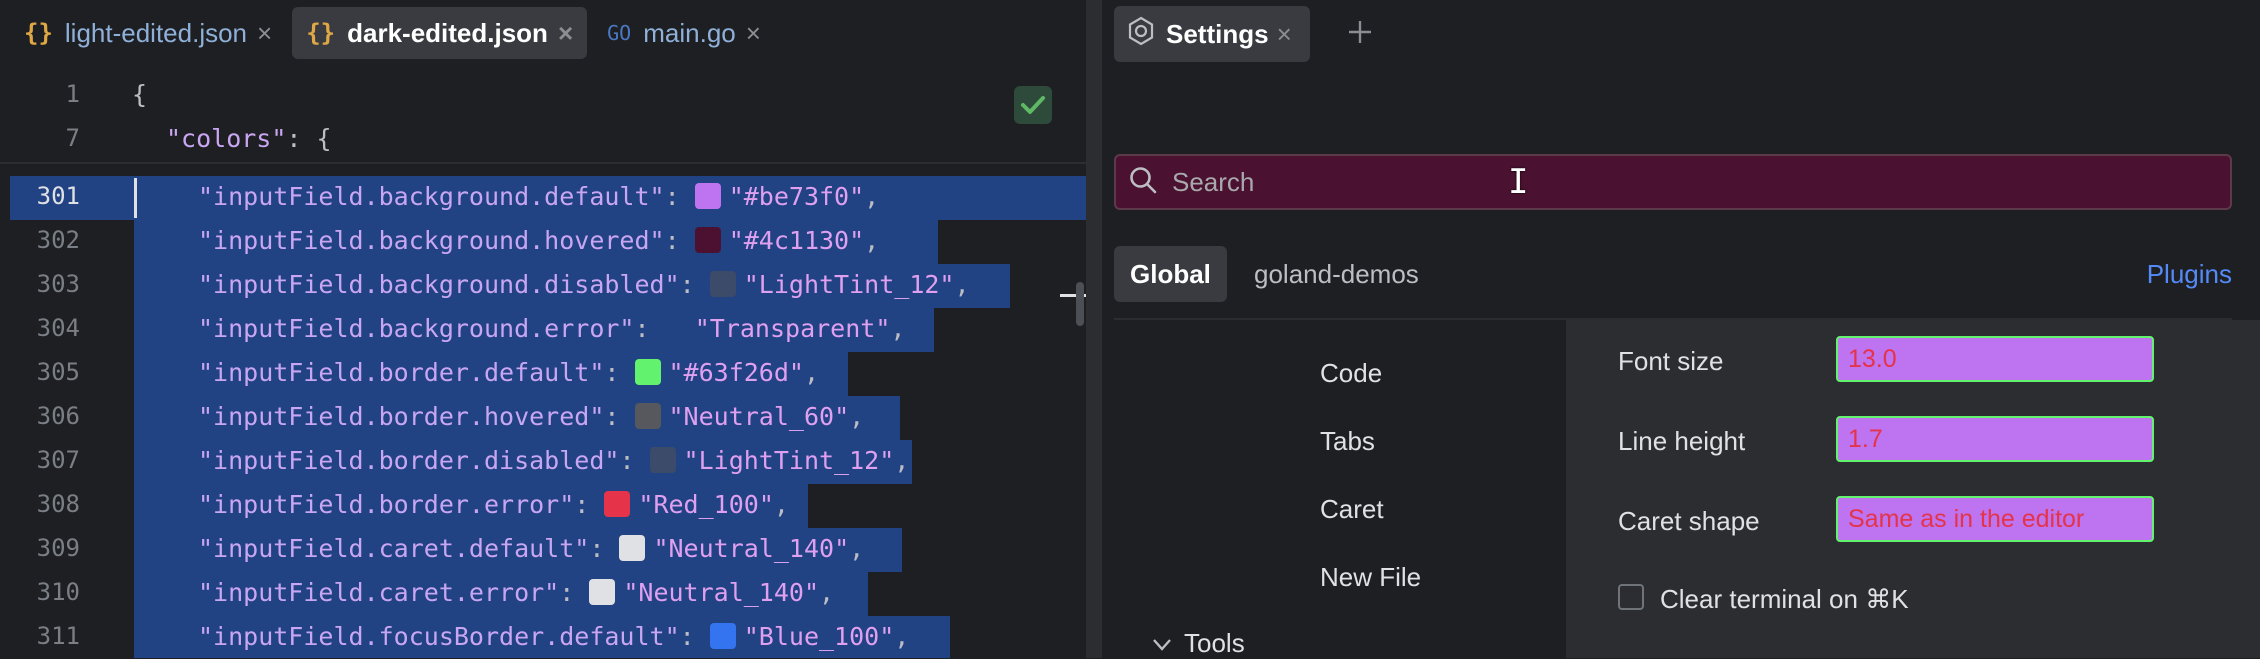 This screenshot has height=659, width=2260. Describe the element at coordinates (1080, 304) in the screenshot. I see `editor-scrollbar` at that location.